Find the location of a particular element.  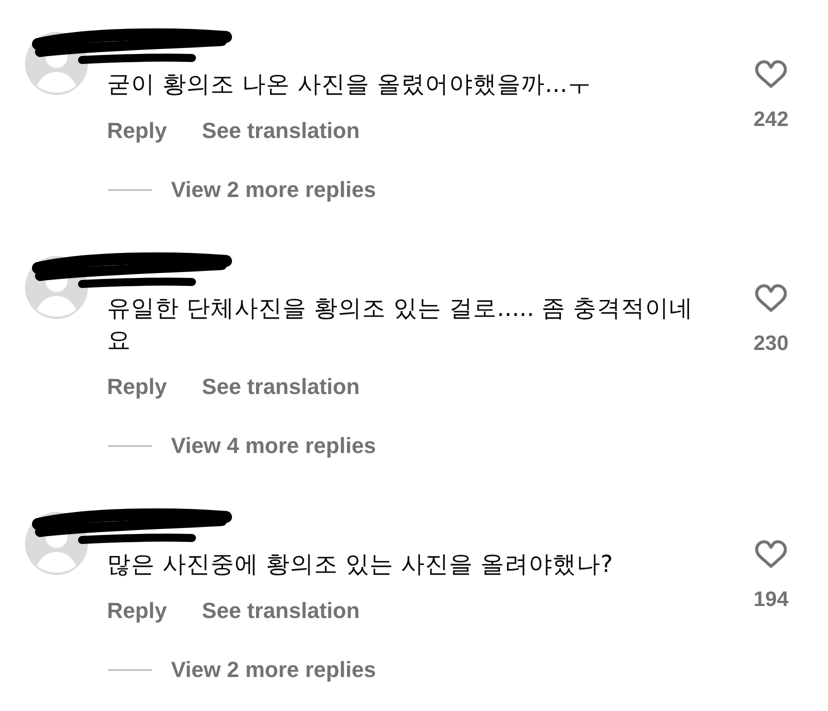

comment-text: 굳이 황의조 나온 사진을 올렸어야했을까...ㅜ is located at coordinates (349, 84).